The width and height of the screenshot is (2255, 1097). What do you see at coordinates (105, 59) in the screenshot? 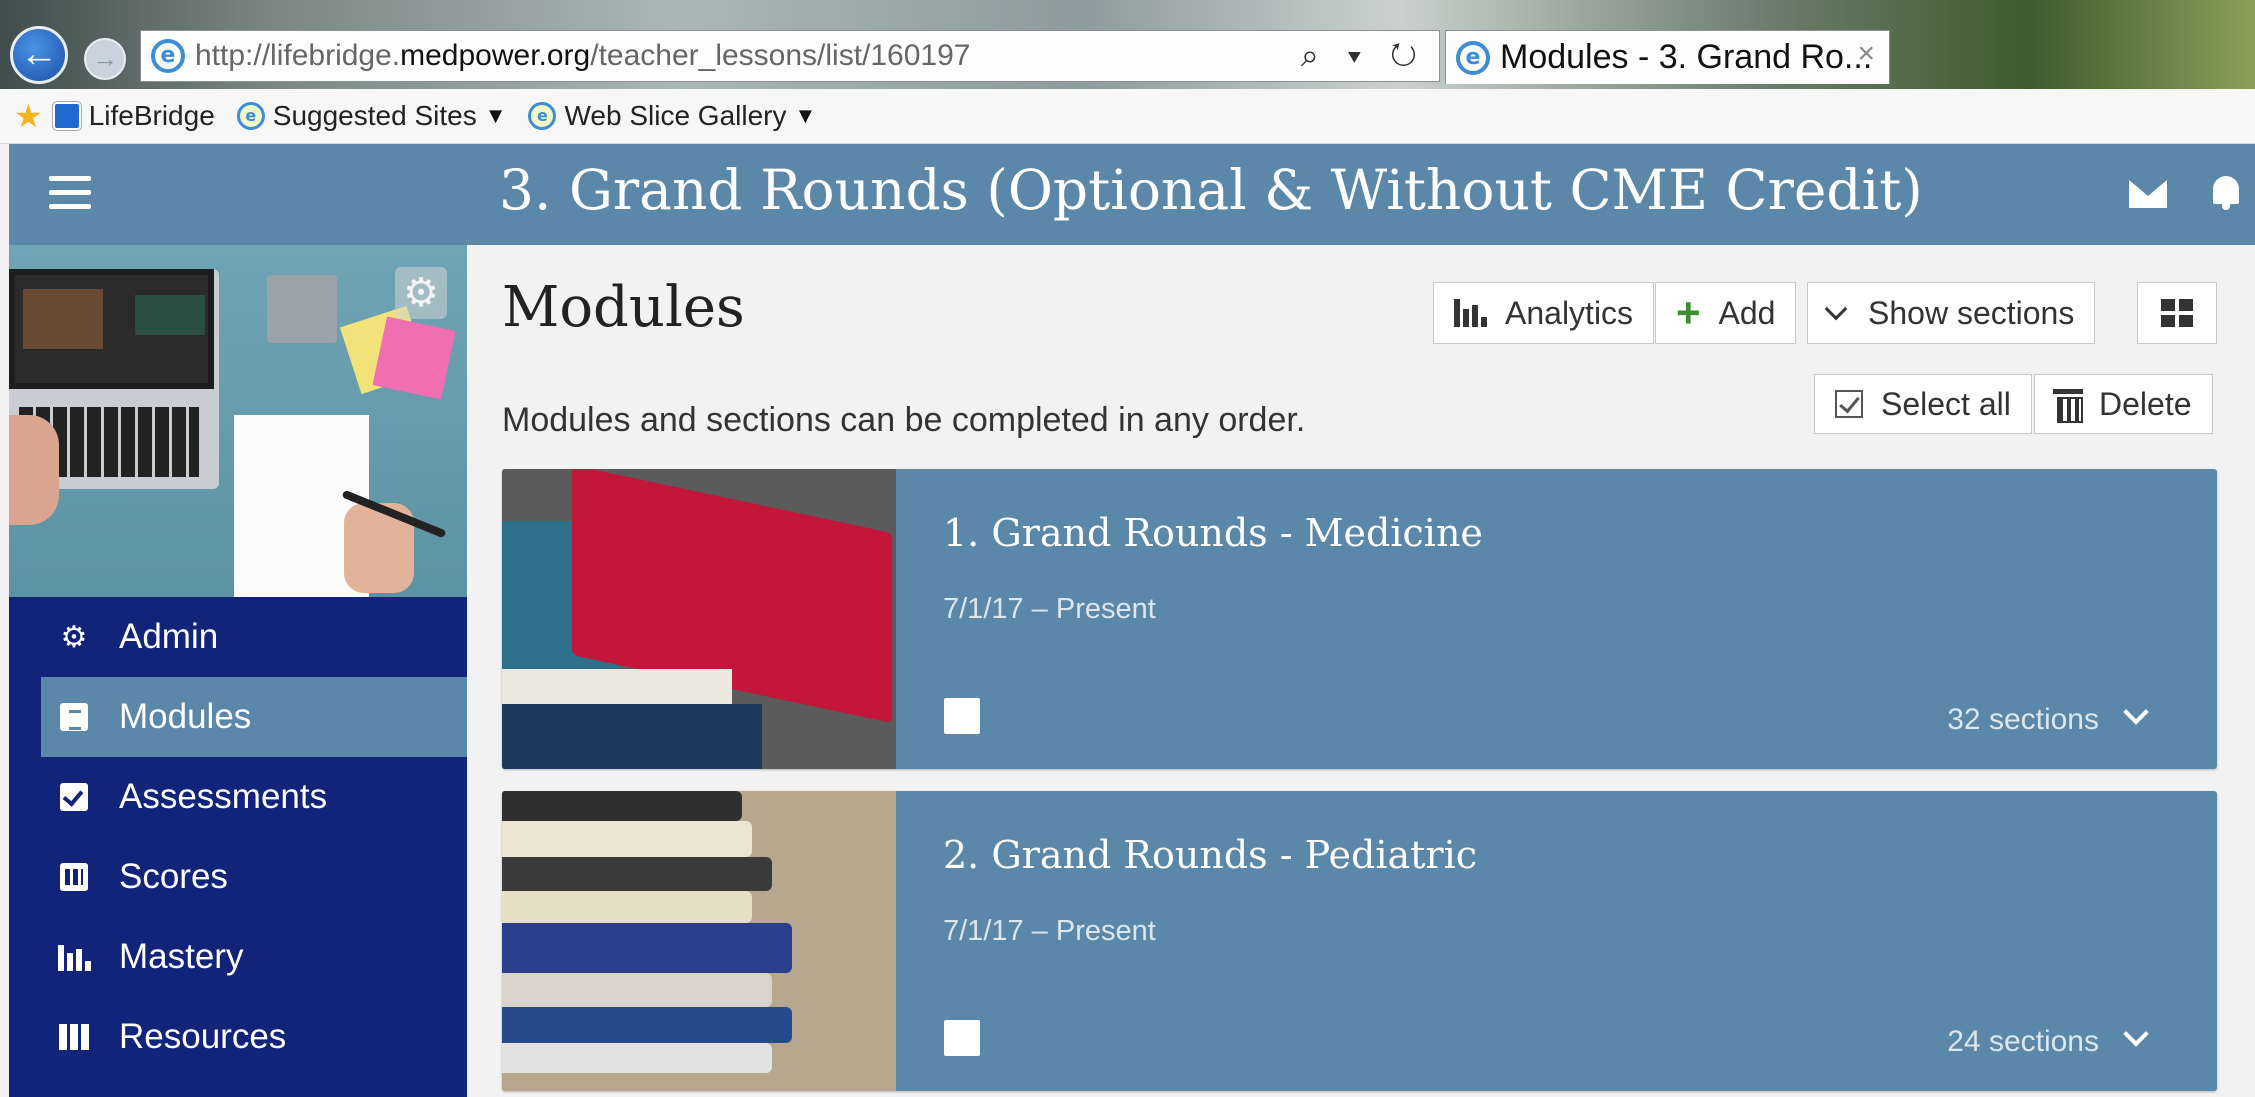
I see `forward-button: →` at bounding box center [105, 59].